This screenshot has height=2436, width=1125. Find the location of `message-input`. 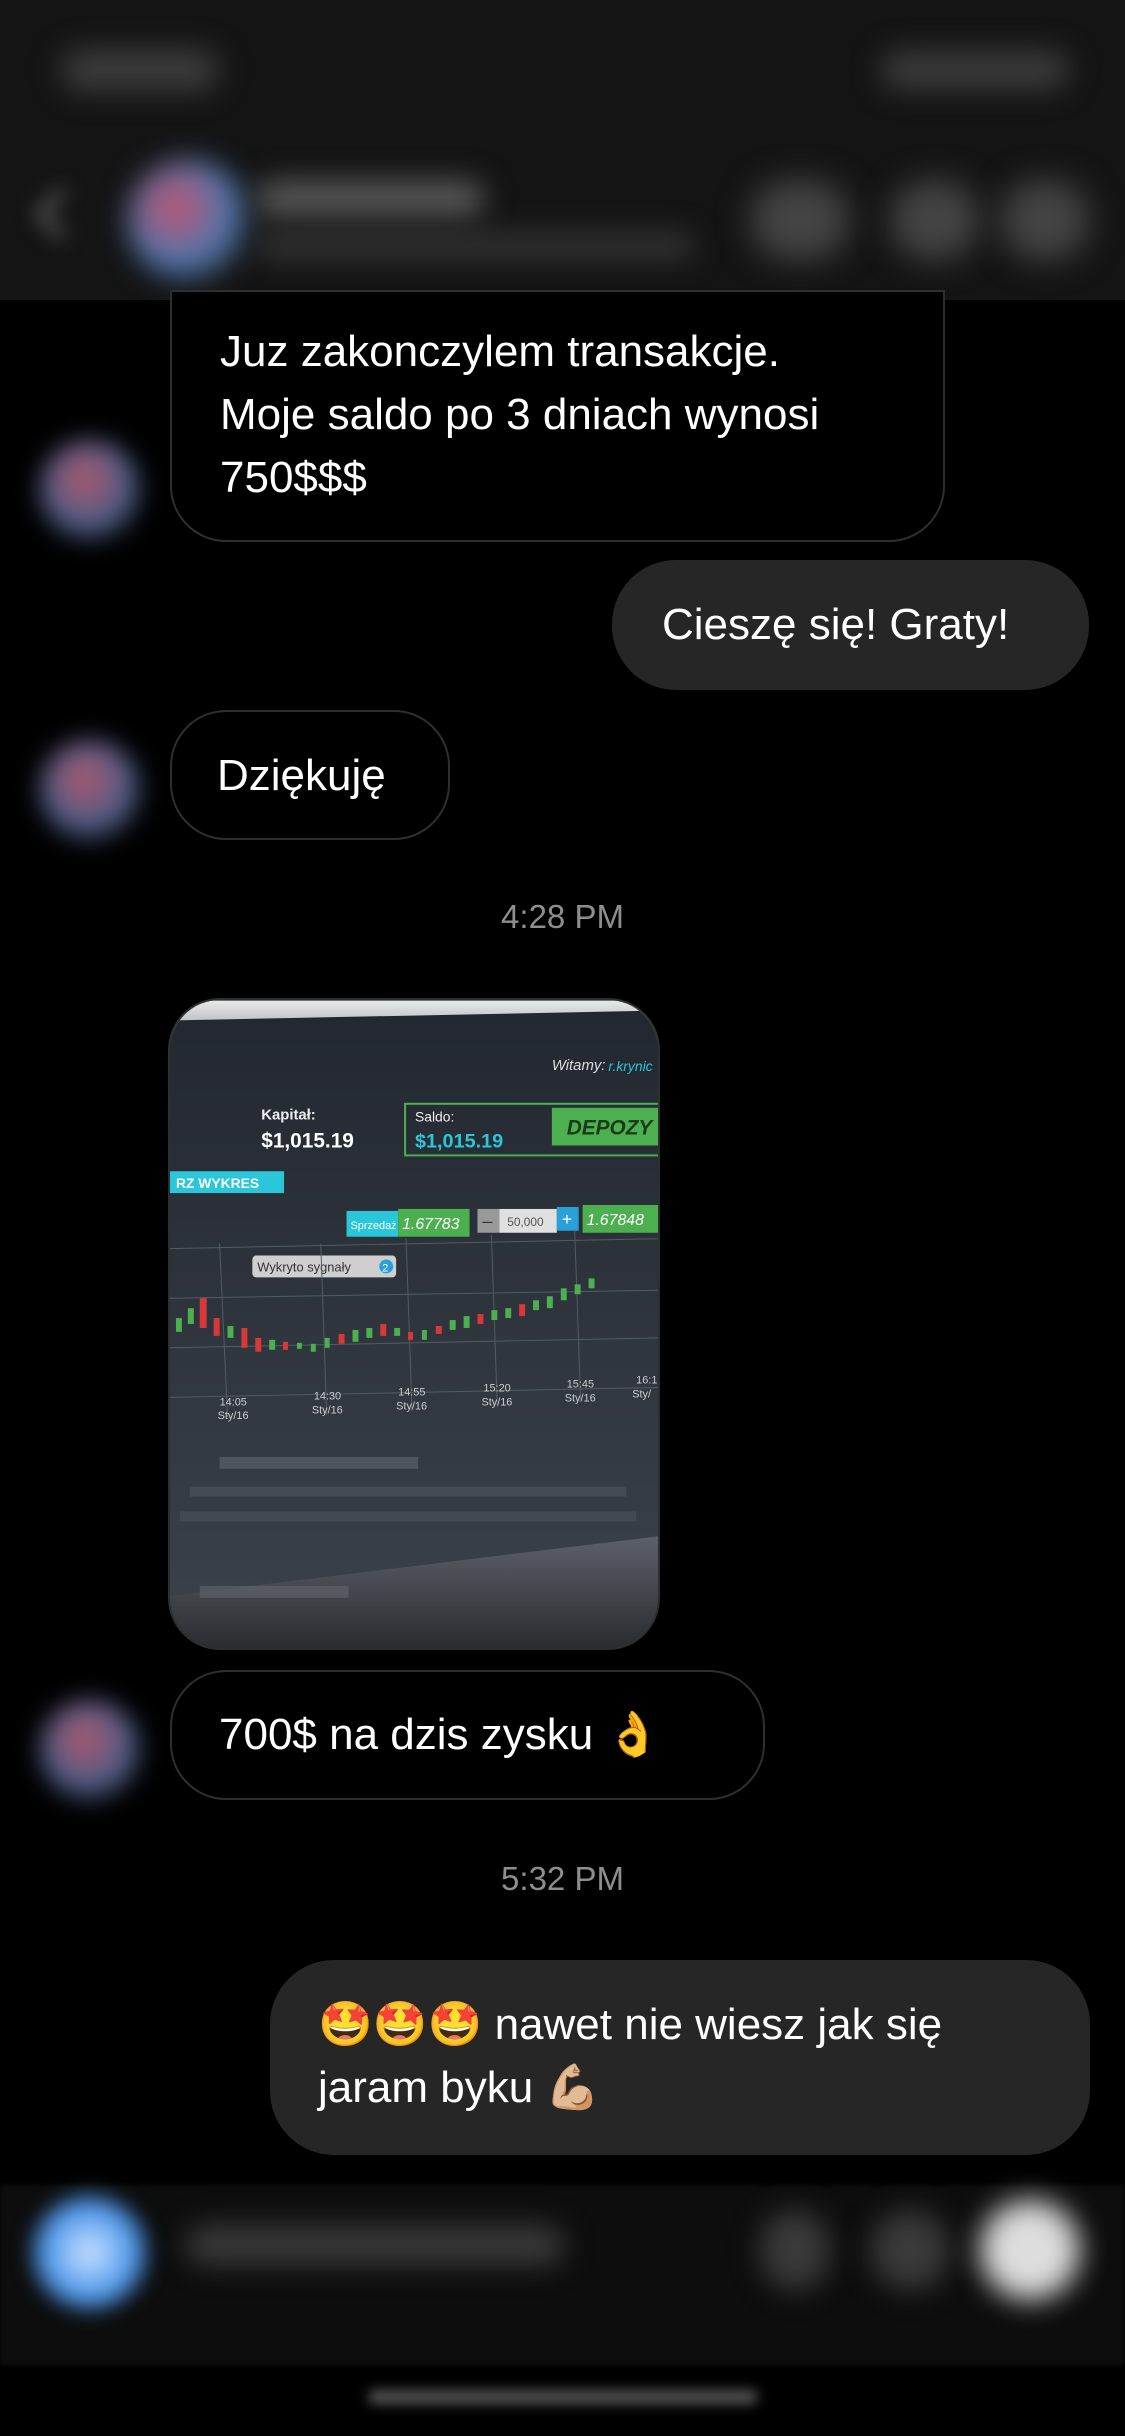

message-input is located at coordinates (375, 2245).